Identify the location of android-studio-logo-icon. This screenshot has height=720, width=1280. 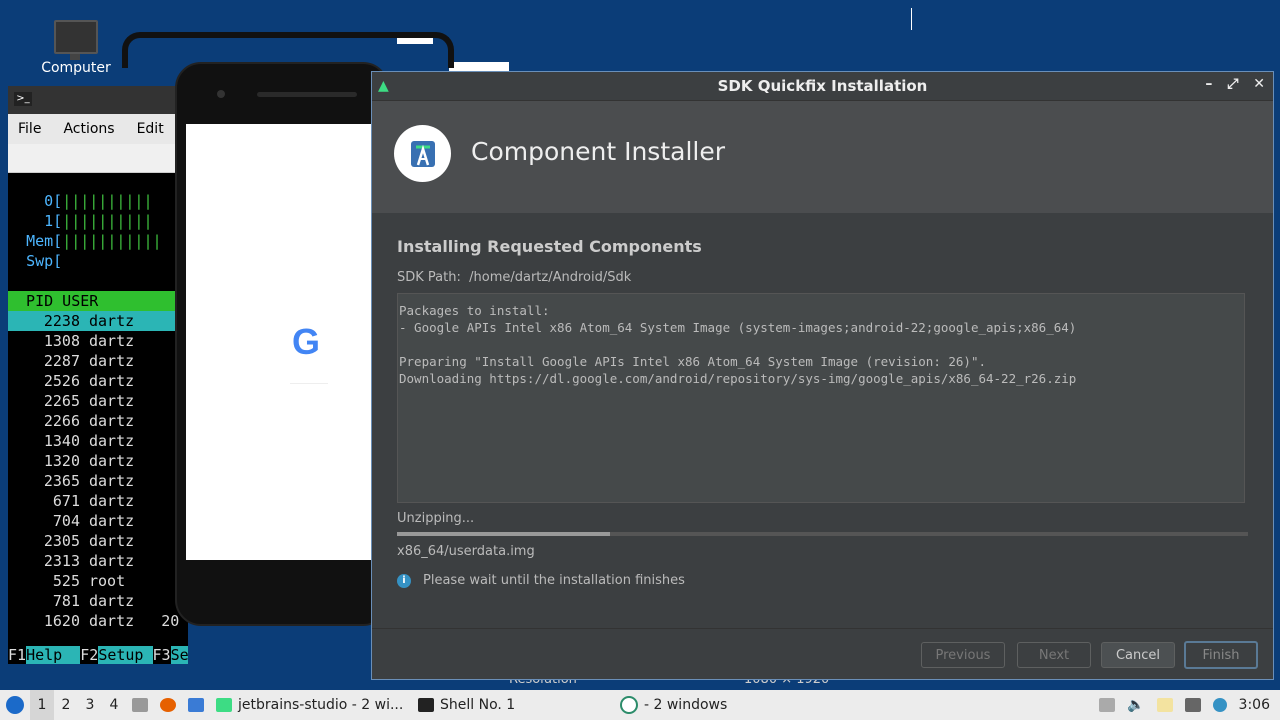
(422, 153).